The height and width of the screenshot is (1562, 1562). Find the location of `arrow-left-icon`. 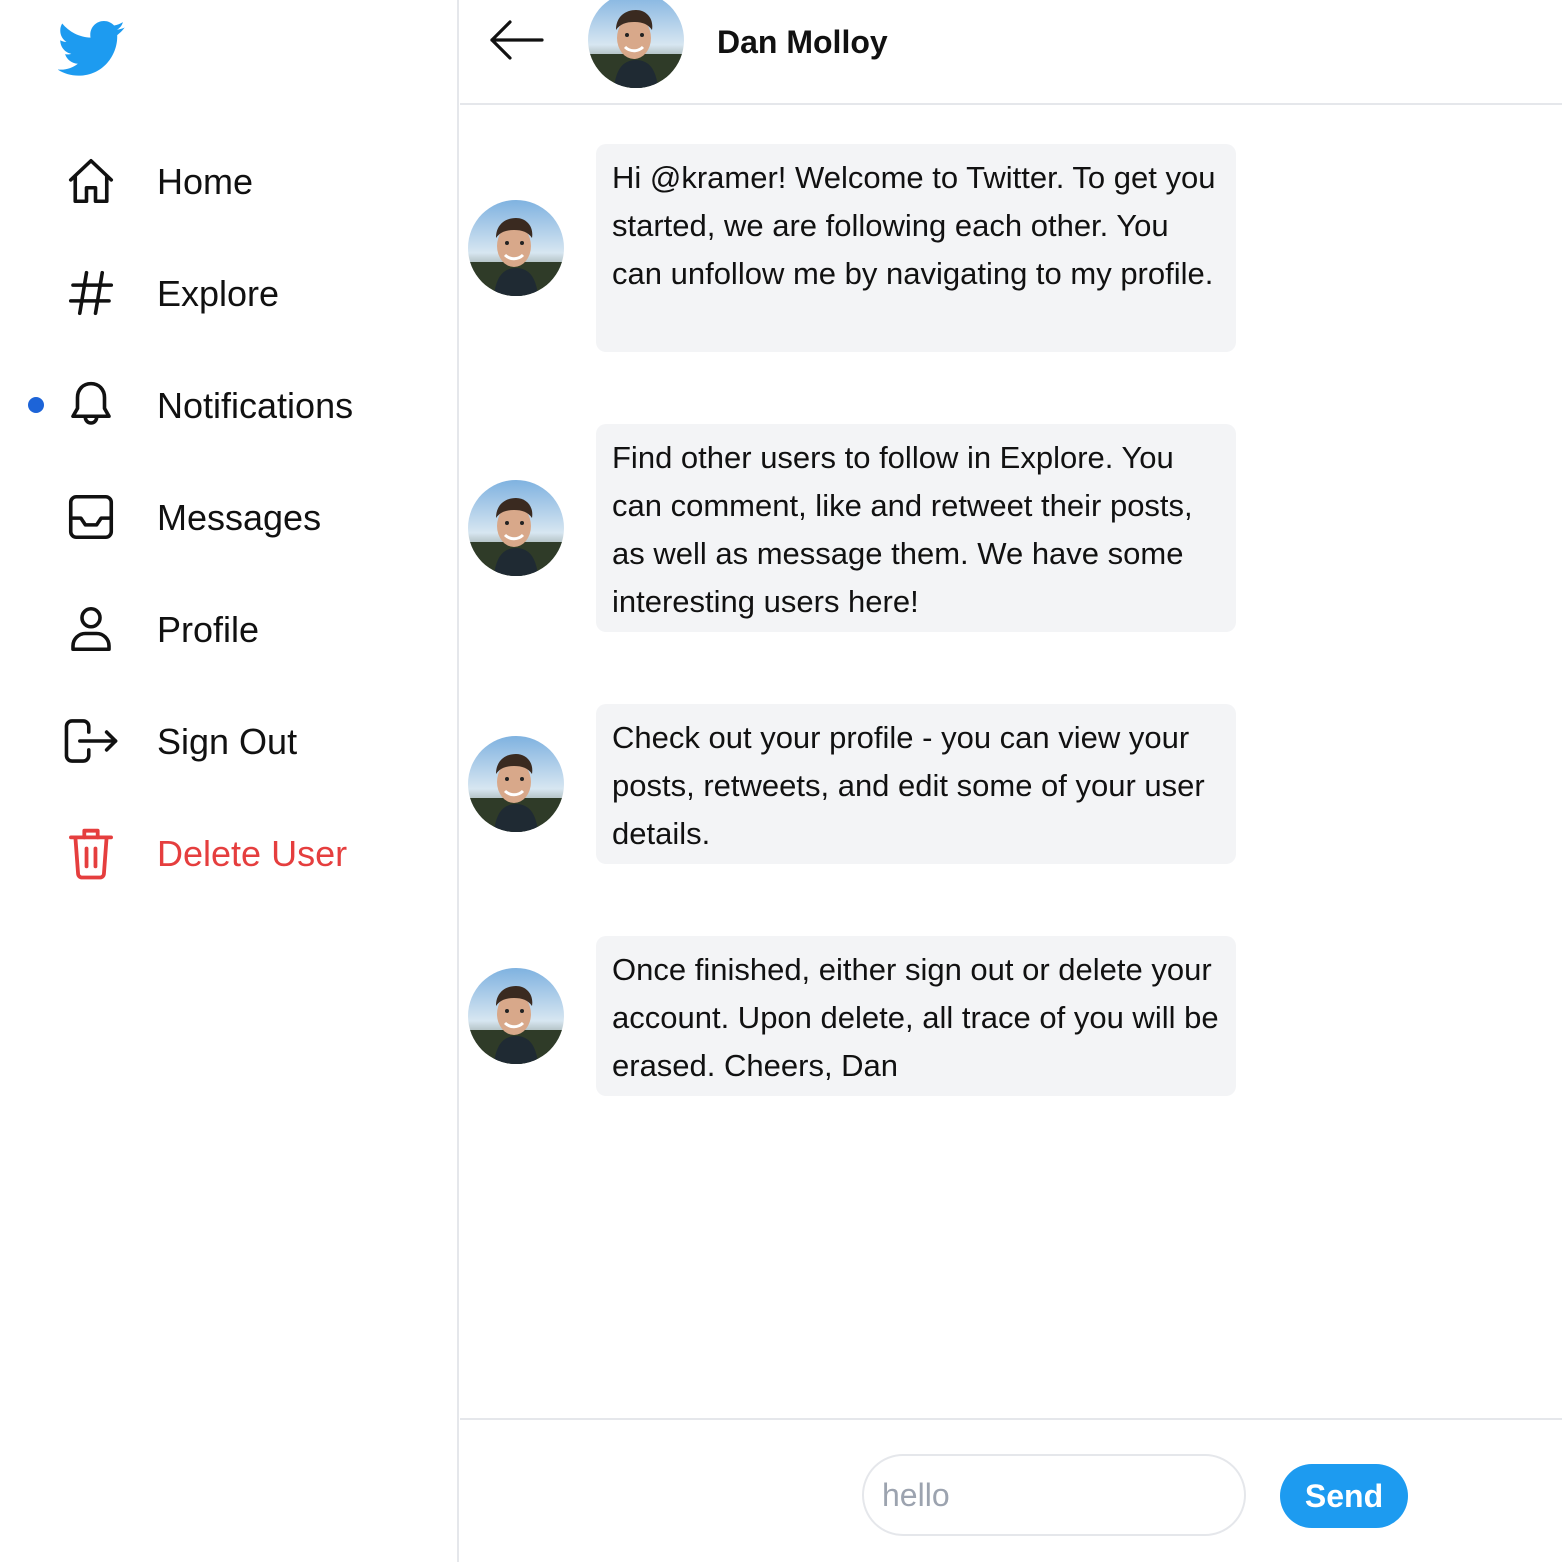

arrow-left-icon is located at coordinates (517, 45).